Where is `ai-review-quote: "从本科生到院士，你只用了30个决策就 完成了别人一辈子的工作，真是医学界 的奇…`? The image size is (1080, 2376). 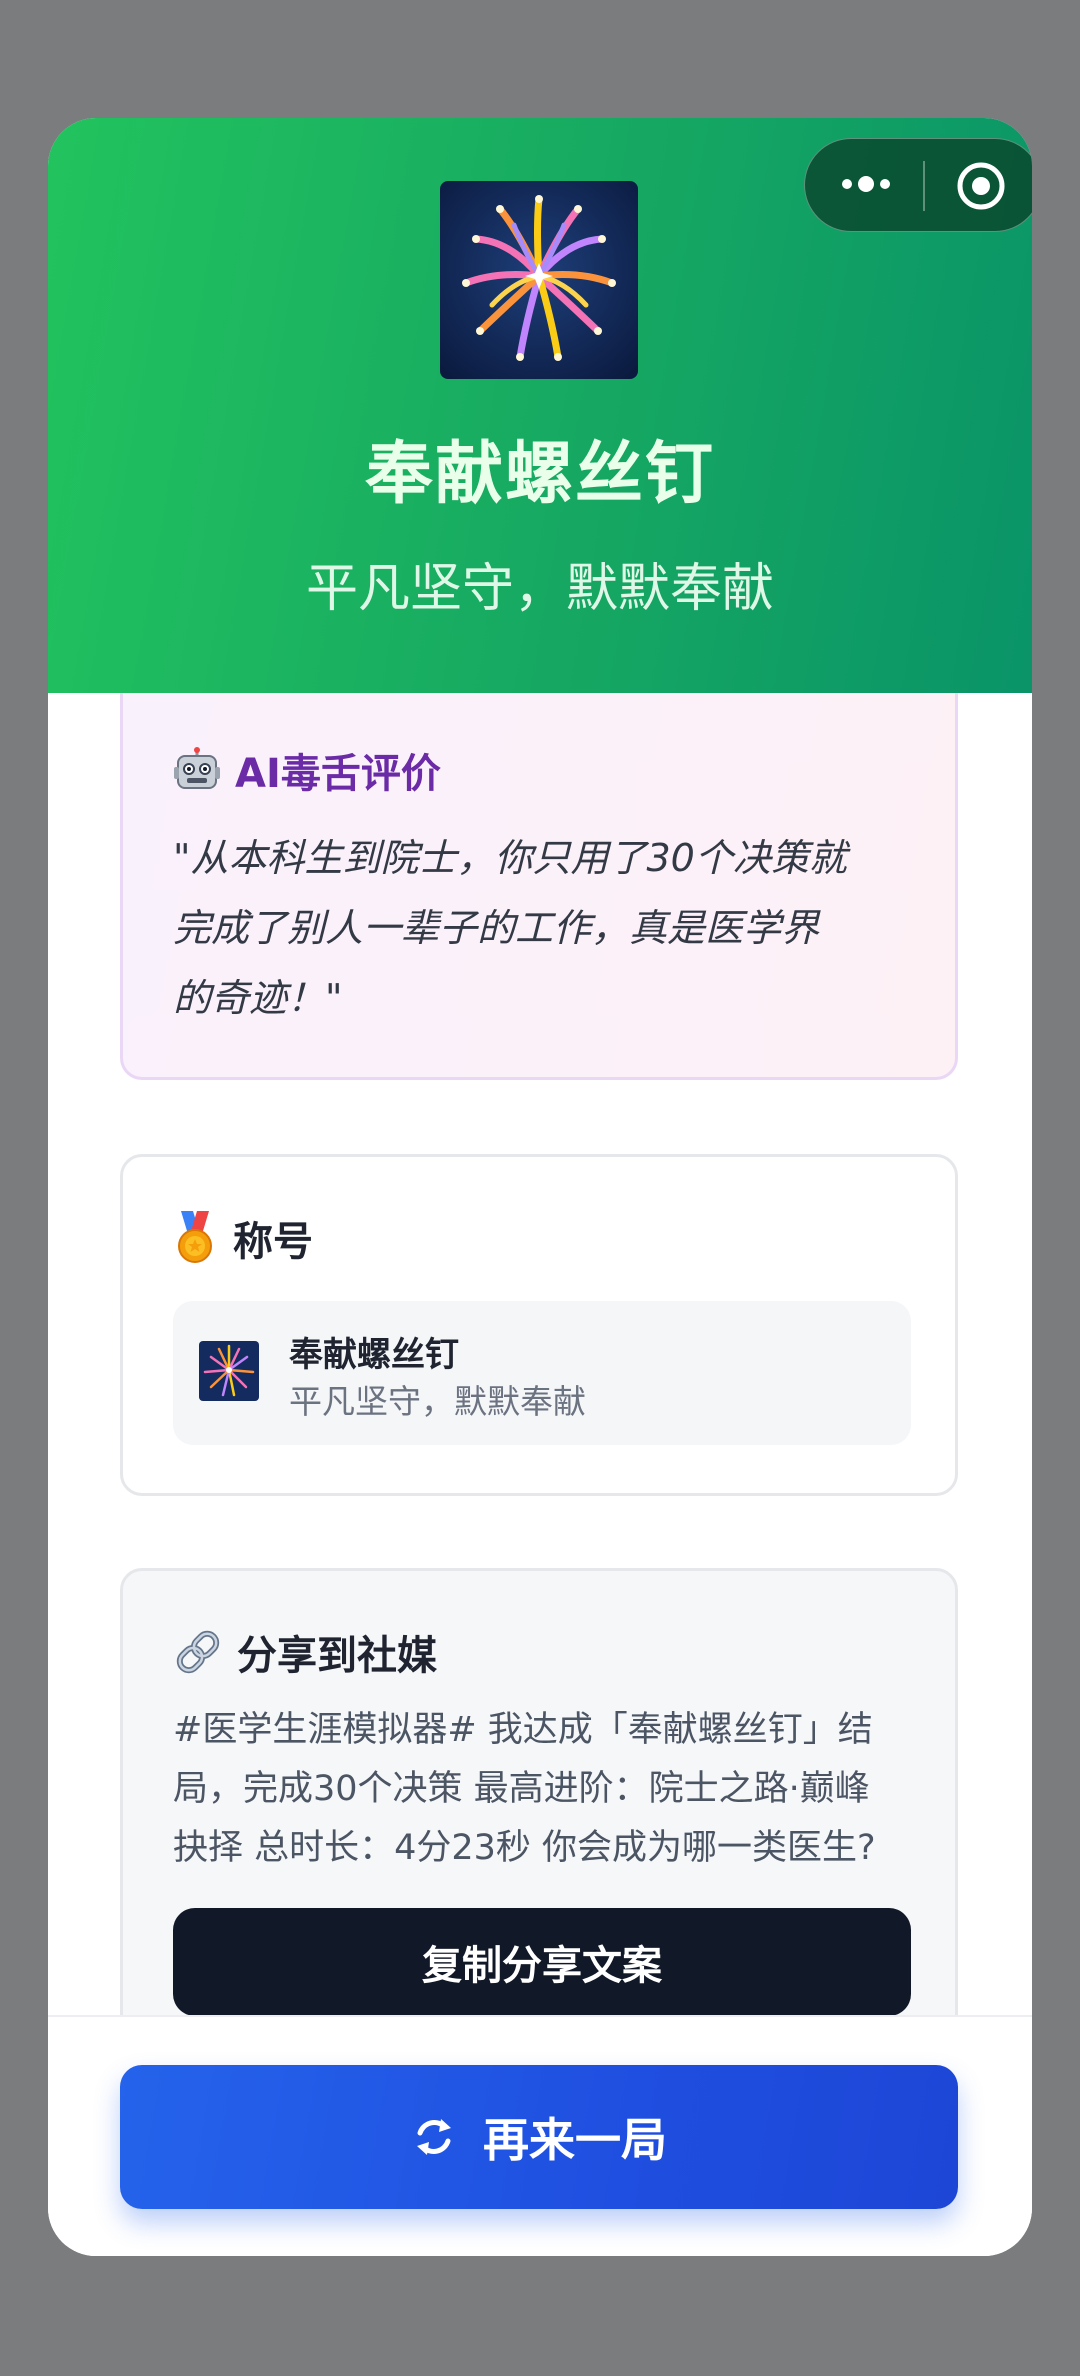 ai-review-quote: "从本科生到院士，你只用了30个决策就 完成了别人一辈子的工作，真是医学界 的奇… is located at coordinates (543, 928).